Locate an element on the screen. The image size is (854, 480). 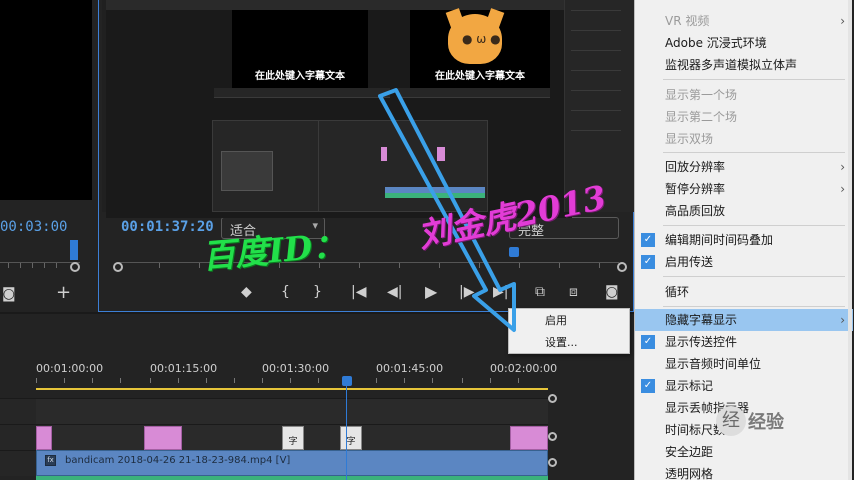
menu-item-enable-transmit: ✓ 启用传送 is located at coordinates (744, 262).